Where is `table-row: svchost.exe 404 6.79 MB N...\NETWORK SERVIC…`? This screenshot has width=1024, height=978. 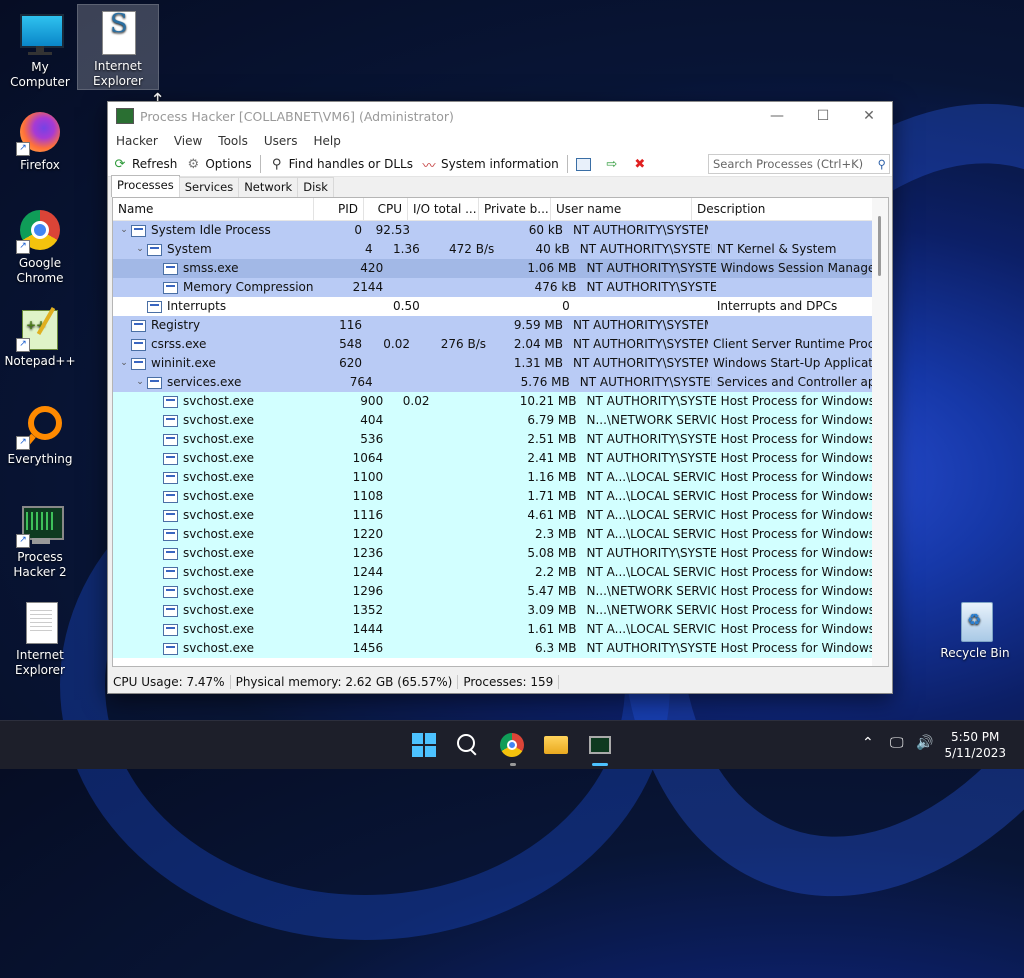
table-row: svchost.exe 404 6.79 MB N...\NETWORK SERVIC… is located at coordinates (500, 420).